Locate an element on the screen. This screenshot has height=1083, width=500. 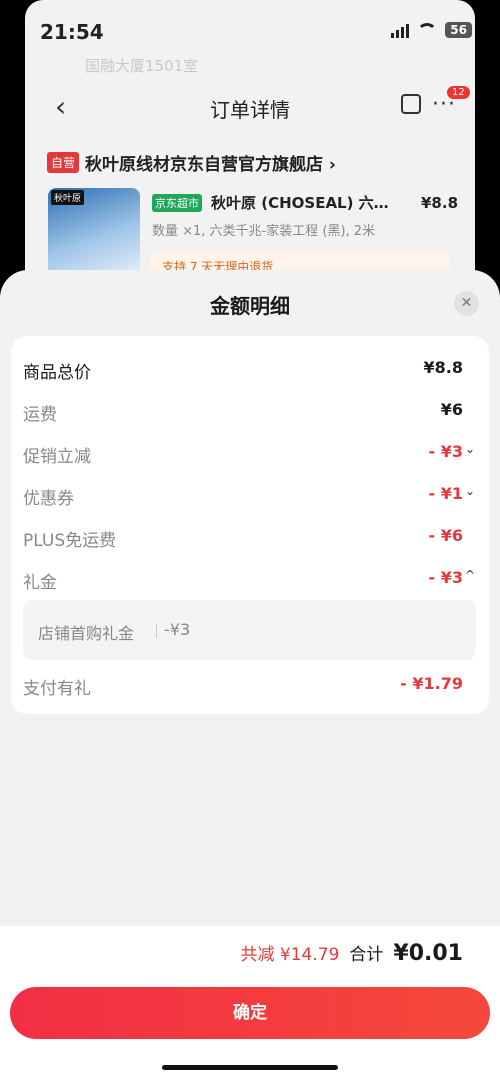
row-value: - ¥6 is located at coordinates (445, 535).